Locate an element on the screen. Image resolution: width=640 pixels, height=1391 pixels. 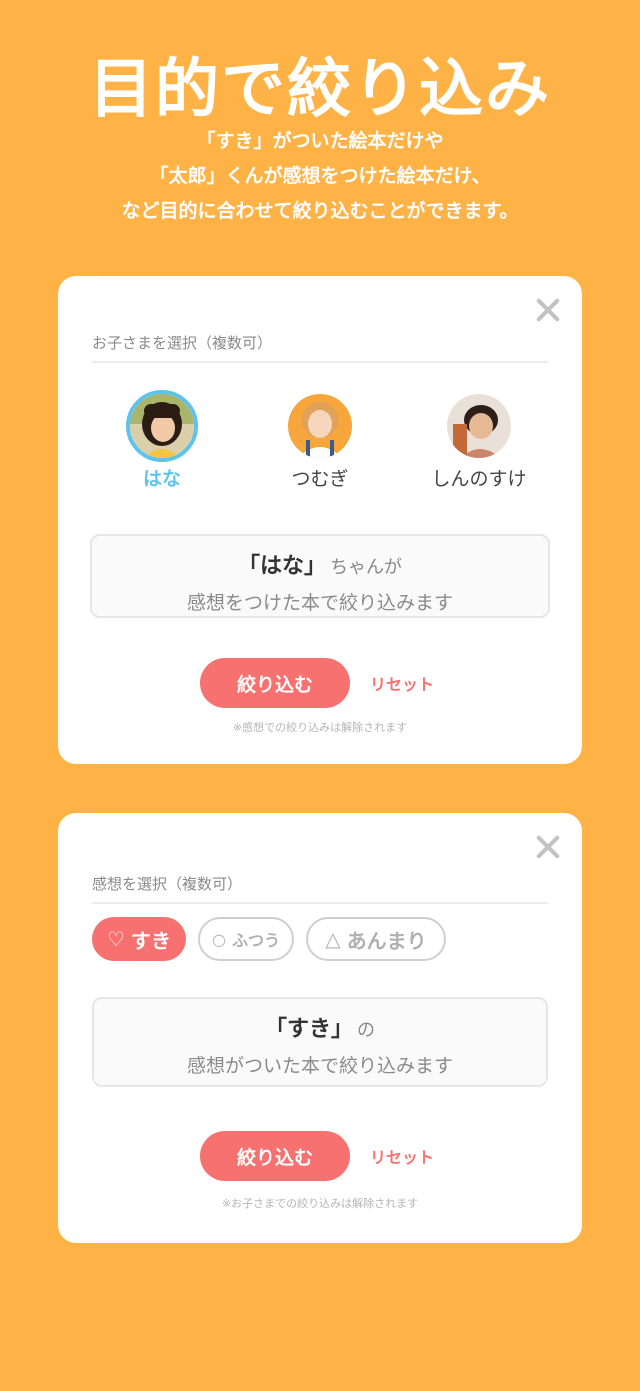
chip-futsuu: ○ ふつう is located at coordinates (246, 939).